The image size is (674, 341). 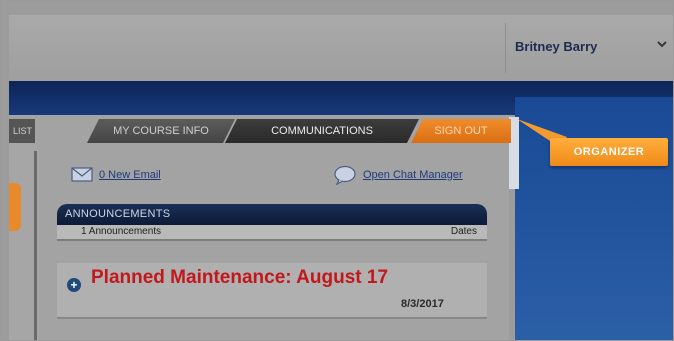 What do you see at coordinates (272, 215) in the screenshot?
I see `announcements-header: ANNOUNCEMENTS` at bounding box center [272, 215].